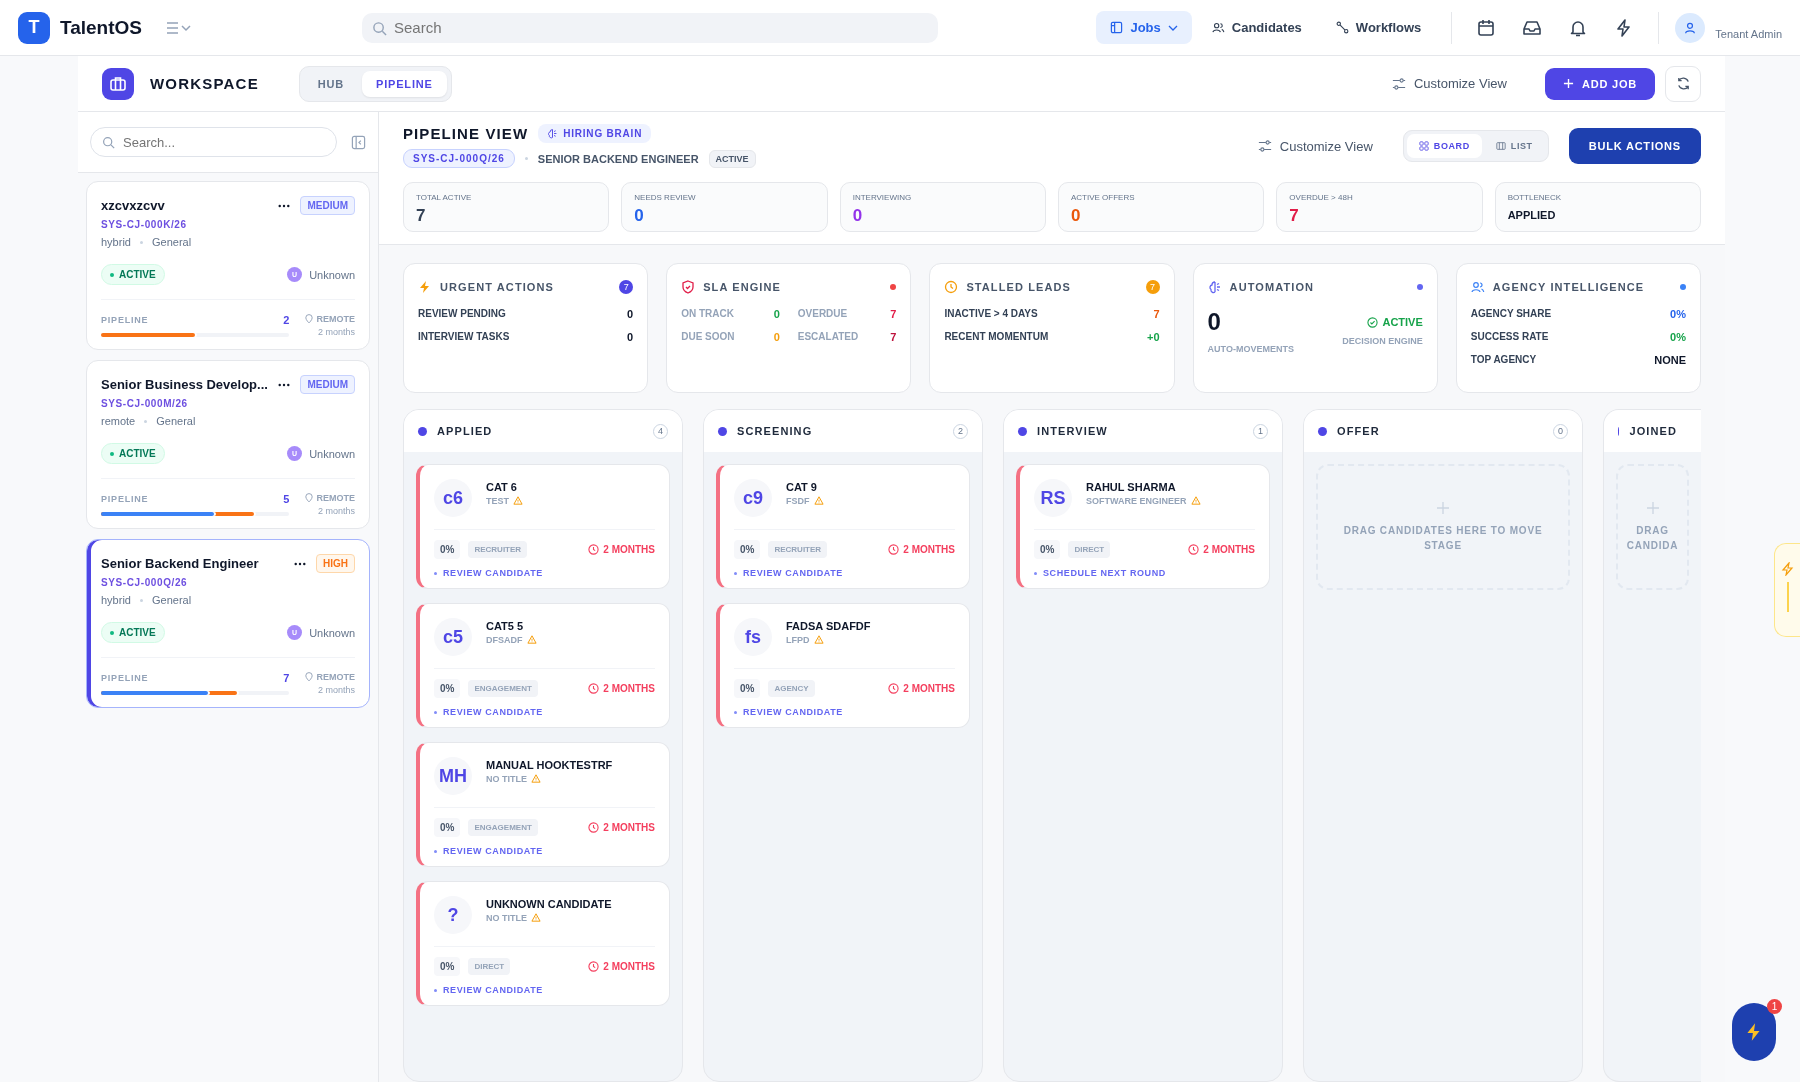  Describe the element at coordinates (543, 665) in the screenshot. I see `candidate-card: c5 CAT5 5 DFSADF 0% ENGAGEMENT 2 MONTHS REVIEW CANDIDATE` at that location.